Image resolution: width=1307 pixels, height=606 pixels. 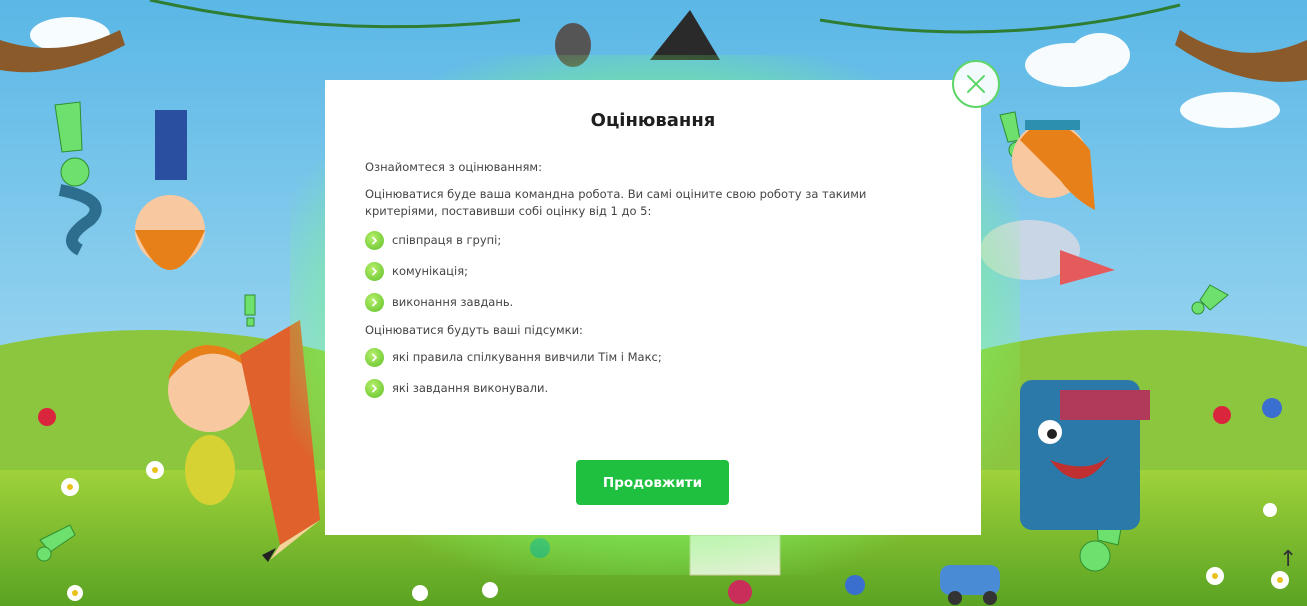 I want to click on close-button, so click(x=976, y=84).